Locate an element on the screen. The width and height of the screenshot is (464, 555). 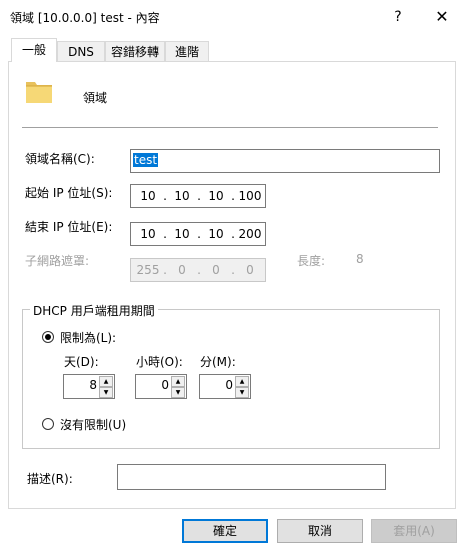
tab-general: 一般 is located at coordinates (34, 50).